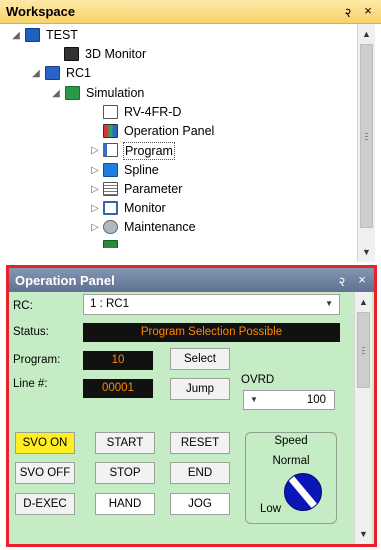  I want to click on hand-button: HAND, so click(125, 504).